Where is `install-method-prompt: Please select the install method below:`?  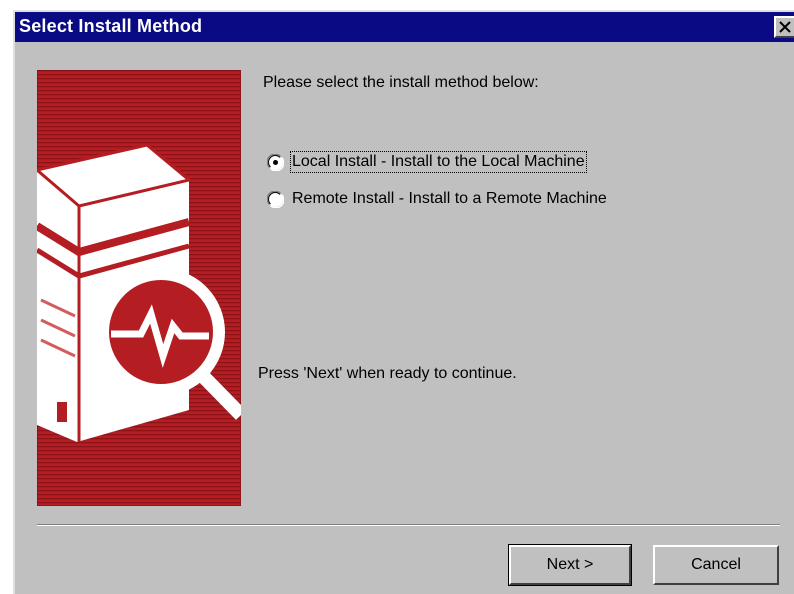
install-method-prompt: Please select the install method below: is located at coordinates (401, 82).